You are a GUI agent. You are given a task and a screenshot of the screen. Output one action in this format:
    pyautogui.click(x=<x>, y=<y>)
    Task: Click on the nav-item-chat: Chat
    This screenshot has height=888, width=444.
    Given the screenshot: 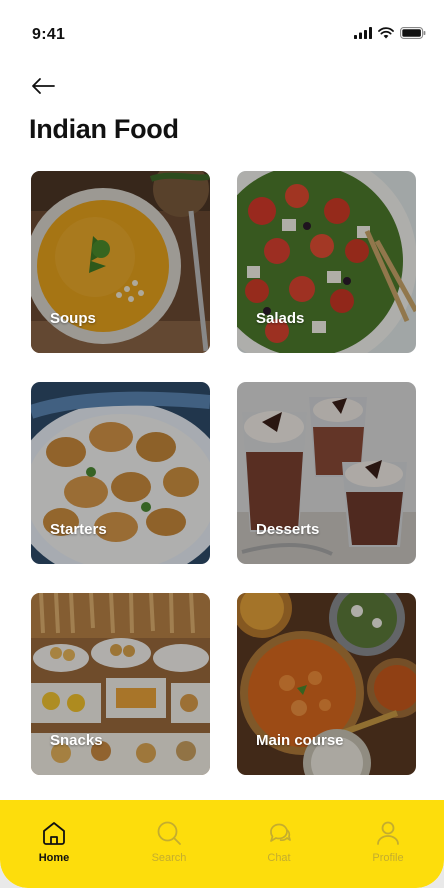 What is the action you would take?
    pyautogui.click(x=279, y=842)
    